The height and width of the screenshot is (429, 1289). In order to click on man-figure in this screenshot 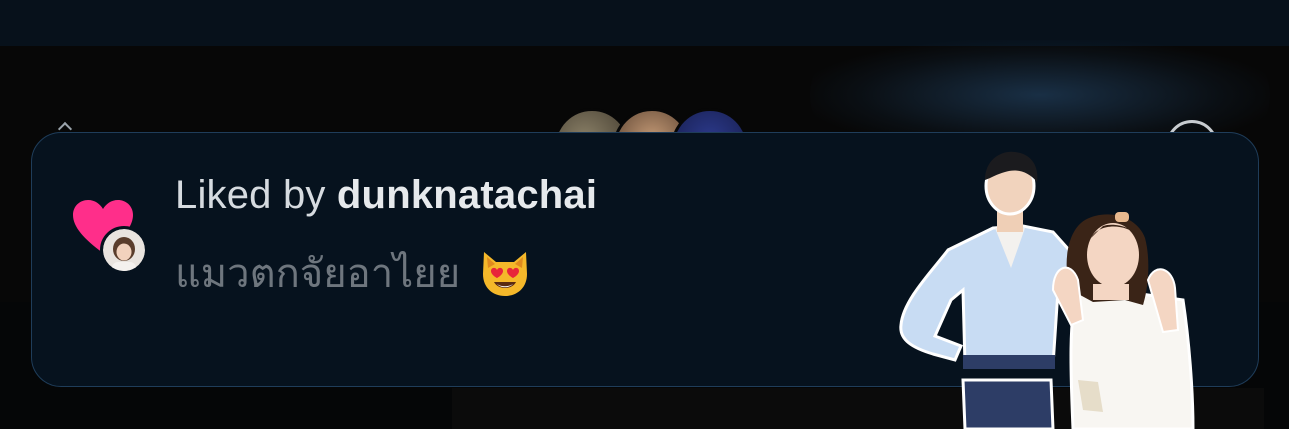, I will do `click(989, 290)`.